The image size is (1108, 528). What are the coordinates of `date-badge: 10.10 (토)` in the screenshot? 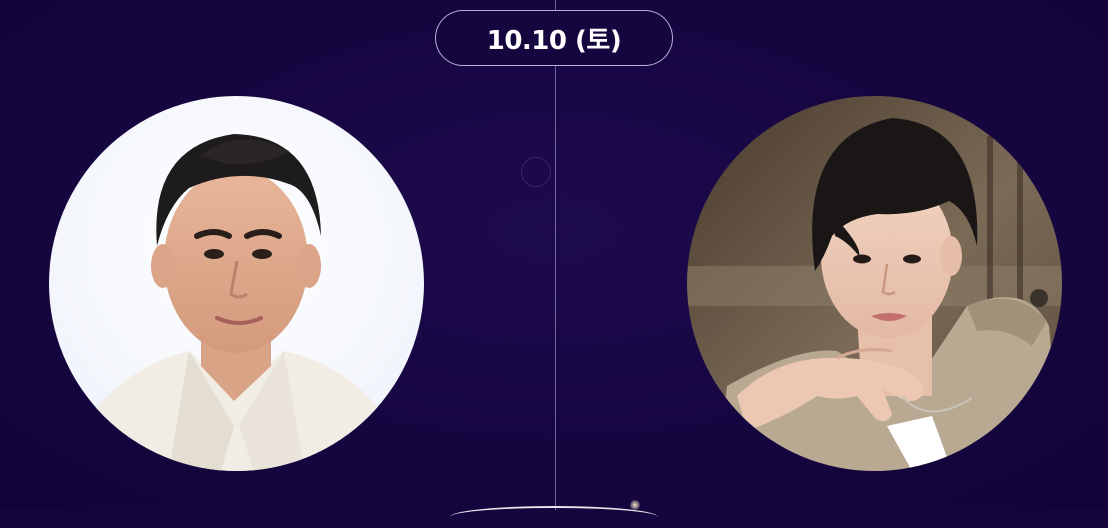 It's located at (554, 38).